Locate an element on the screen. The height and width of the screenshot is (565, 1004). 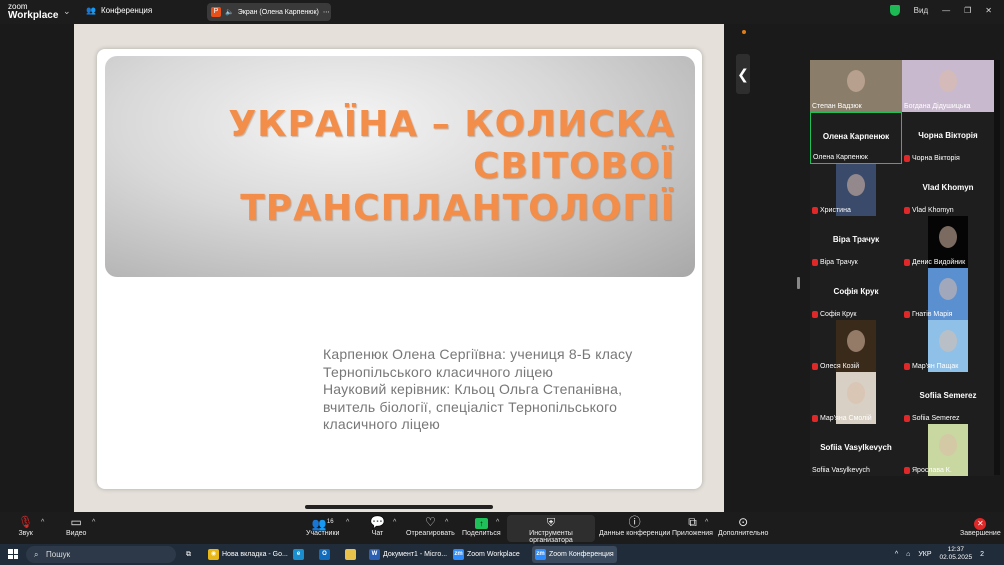
taskbar-item-edge: e is located at coordinates (298, 554).